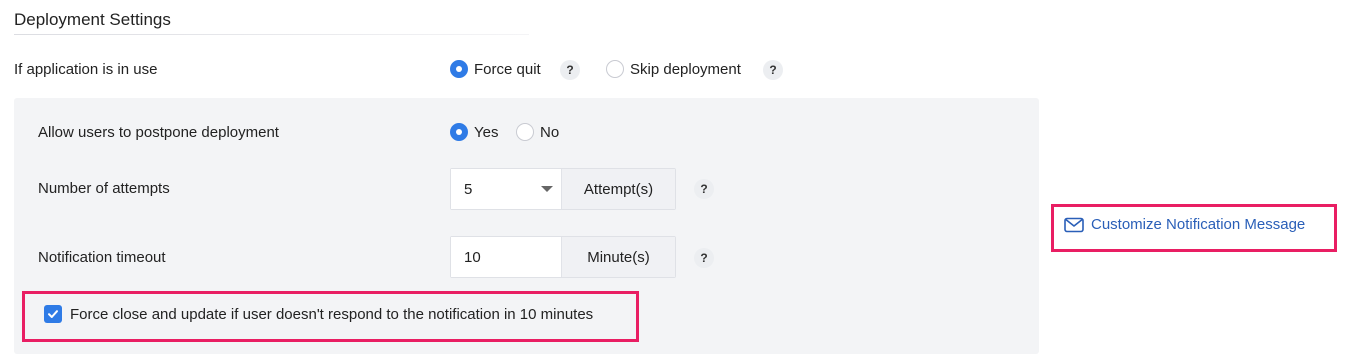 The image size is (1364, 364). Describe the element at coordinates (550, 132) in the screenshot. I see `radio-postpone-no-label: No` at that location.